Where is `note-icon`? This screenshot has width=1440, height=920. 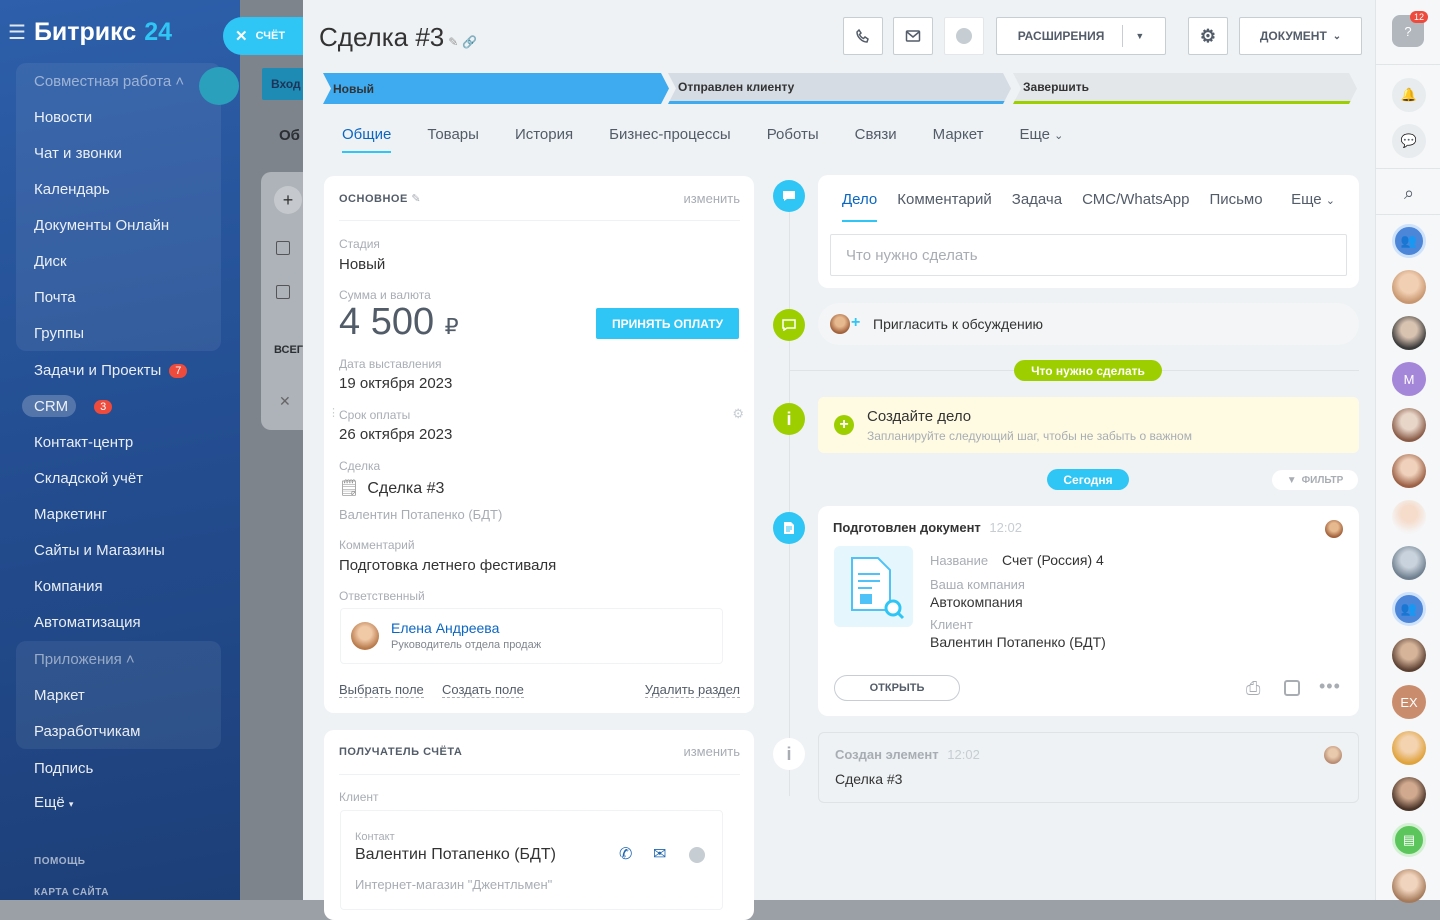 note-icon is located at coordinates (1292, 688).